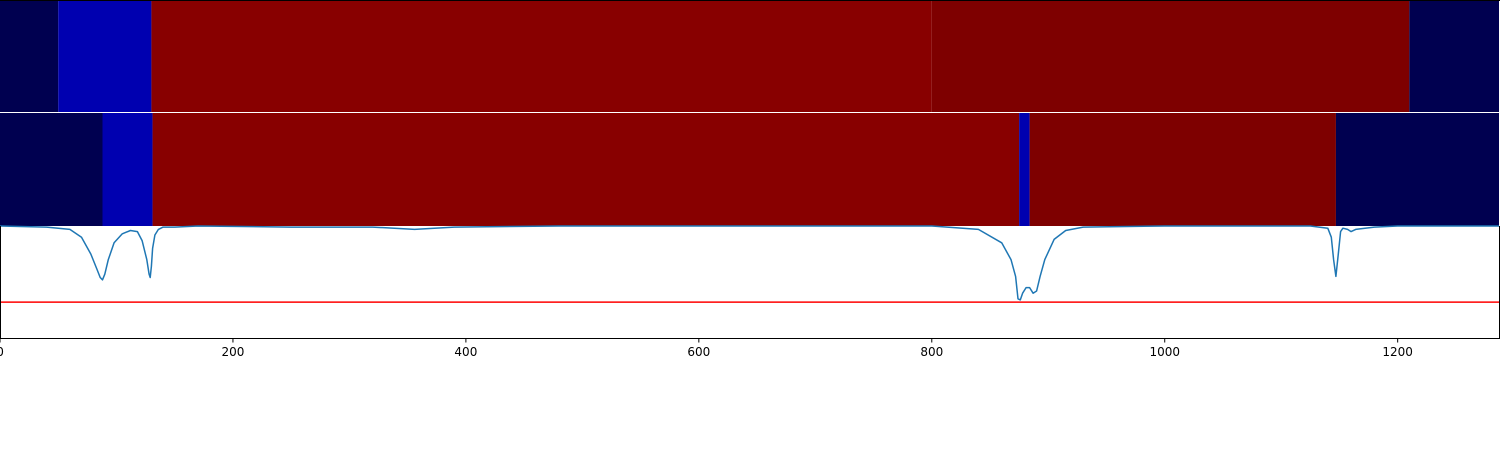  I want to click on x-tick-label: 400, so click(465, 352).